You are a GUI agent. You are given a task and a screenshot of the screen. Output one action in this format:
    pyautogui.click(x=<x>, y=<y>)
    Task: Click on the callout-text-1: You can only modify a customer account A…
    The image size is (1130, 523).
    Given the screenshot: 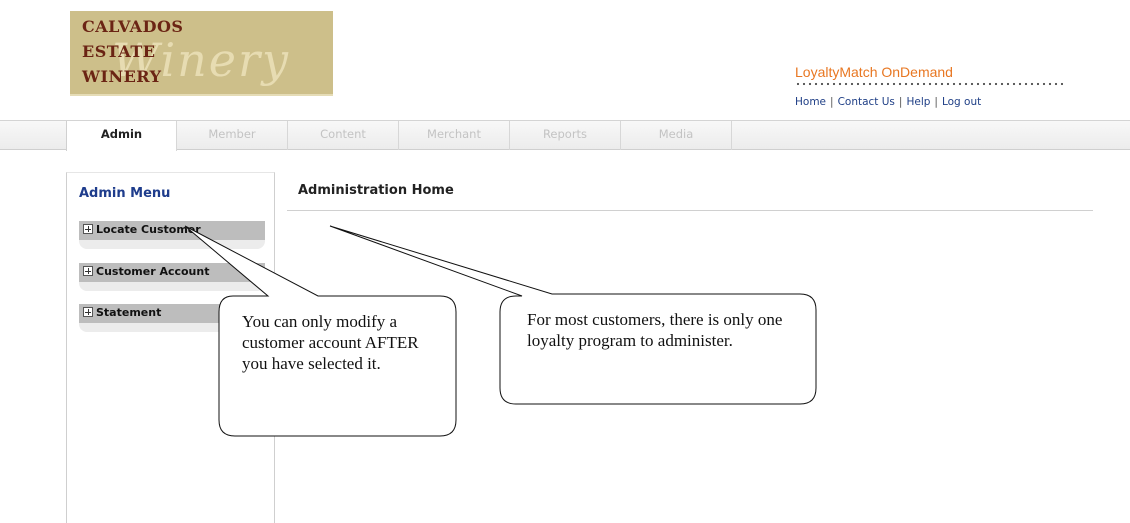 What is the action you would take?
    pyautogui.click(x=330, y=342)
    